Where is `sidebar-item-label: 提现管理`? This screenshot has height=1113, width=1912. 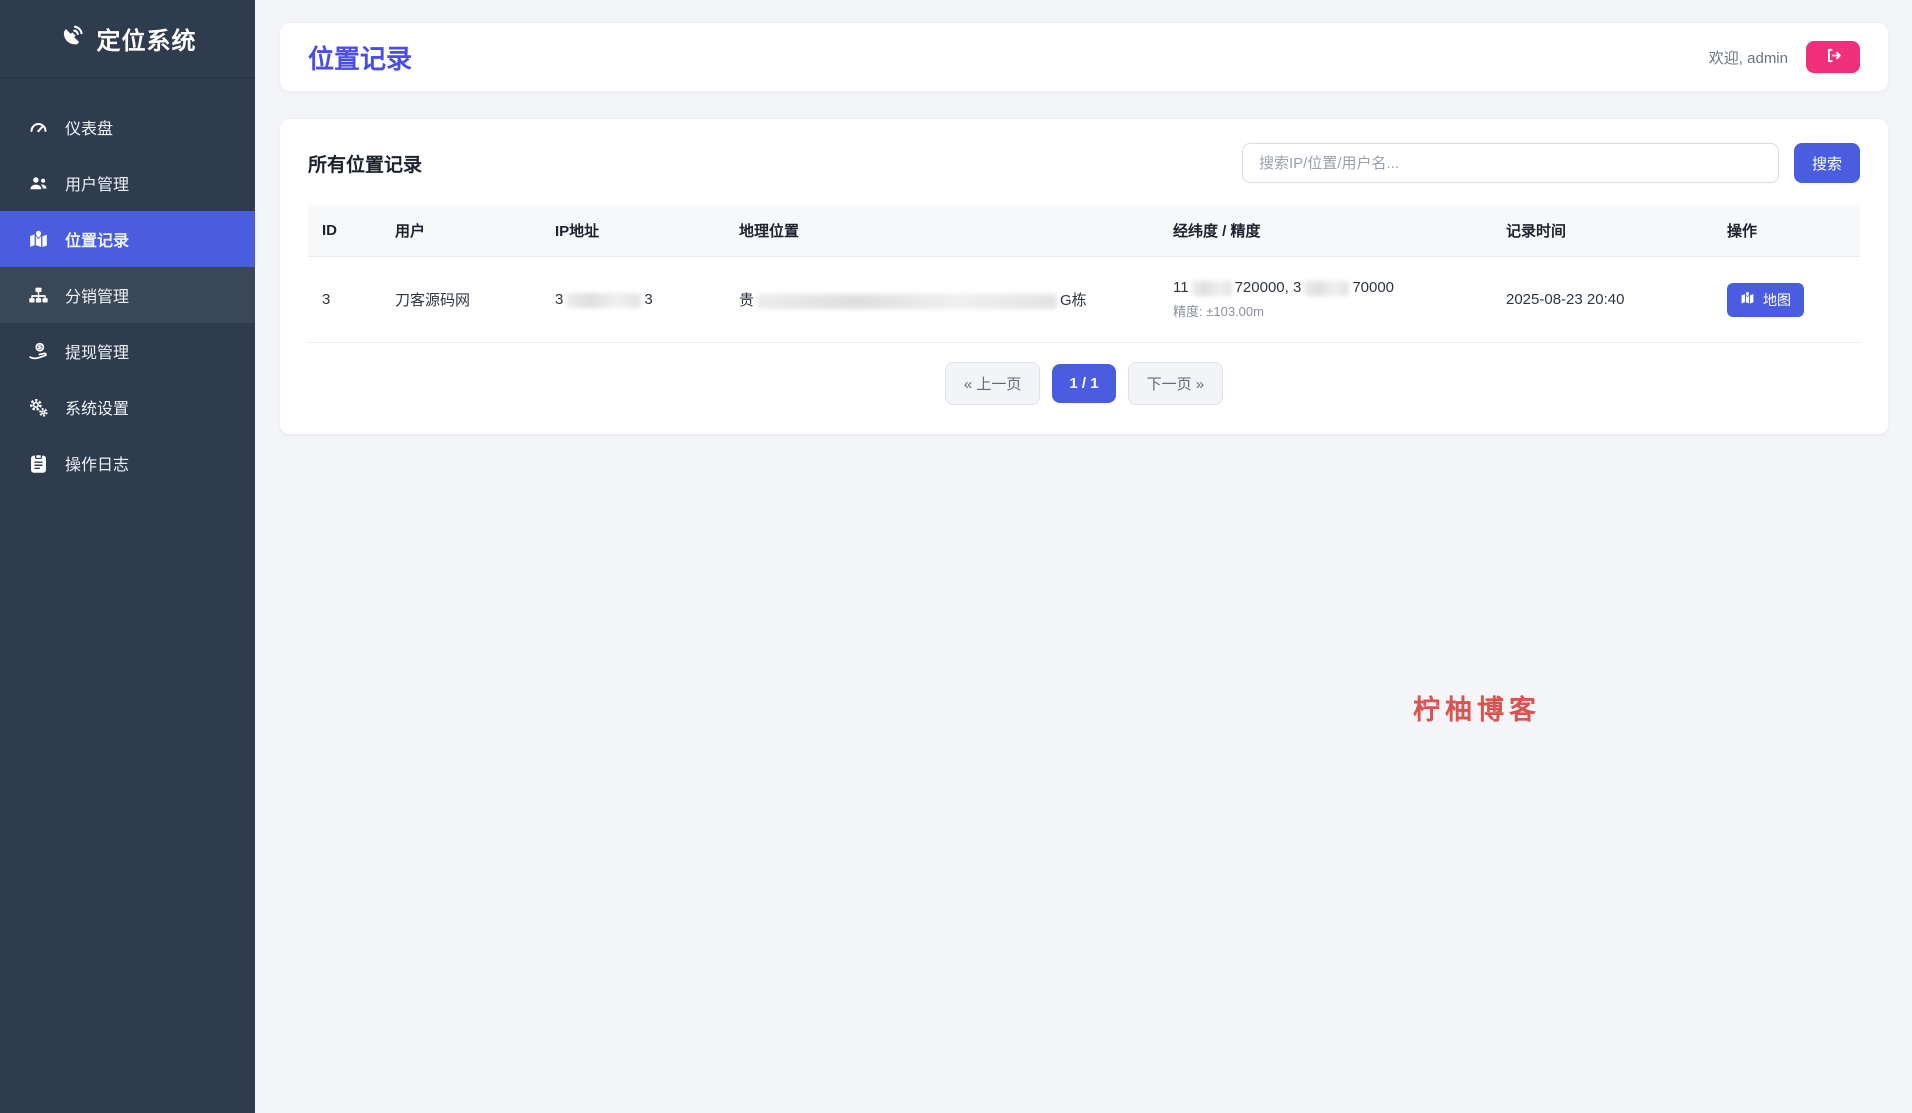
sidebar-item-label: 提现管理 is located at coordinates (97, 353).